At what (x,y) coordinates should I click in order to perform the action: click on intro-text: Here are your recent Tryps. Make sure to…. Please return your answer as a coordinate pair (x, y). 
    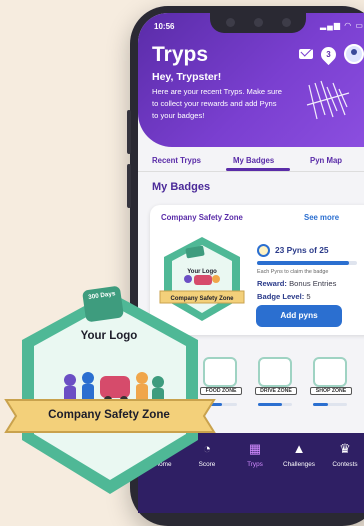
    Looking at the image, I should click on (217, 103).